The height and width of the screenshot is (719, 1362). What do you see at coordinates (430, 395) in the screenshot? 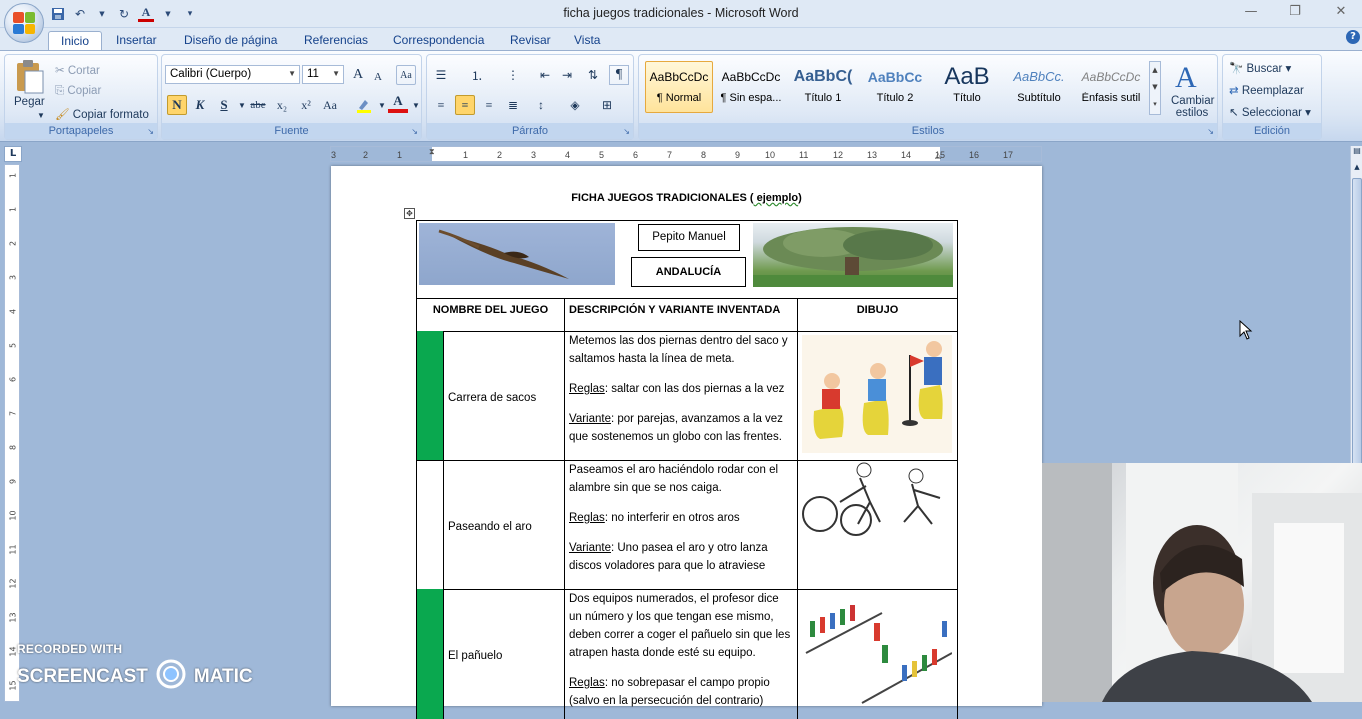
I see `green-marker` at bounding box center [430, 395].